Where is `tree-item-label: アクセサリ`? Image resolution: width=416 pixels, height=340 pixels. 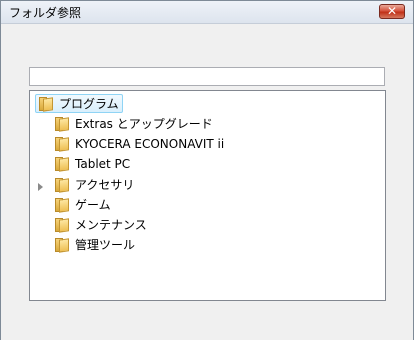
tree-item-label: アクセサリ is located at coordinates (105, 185).